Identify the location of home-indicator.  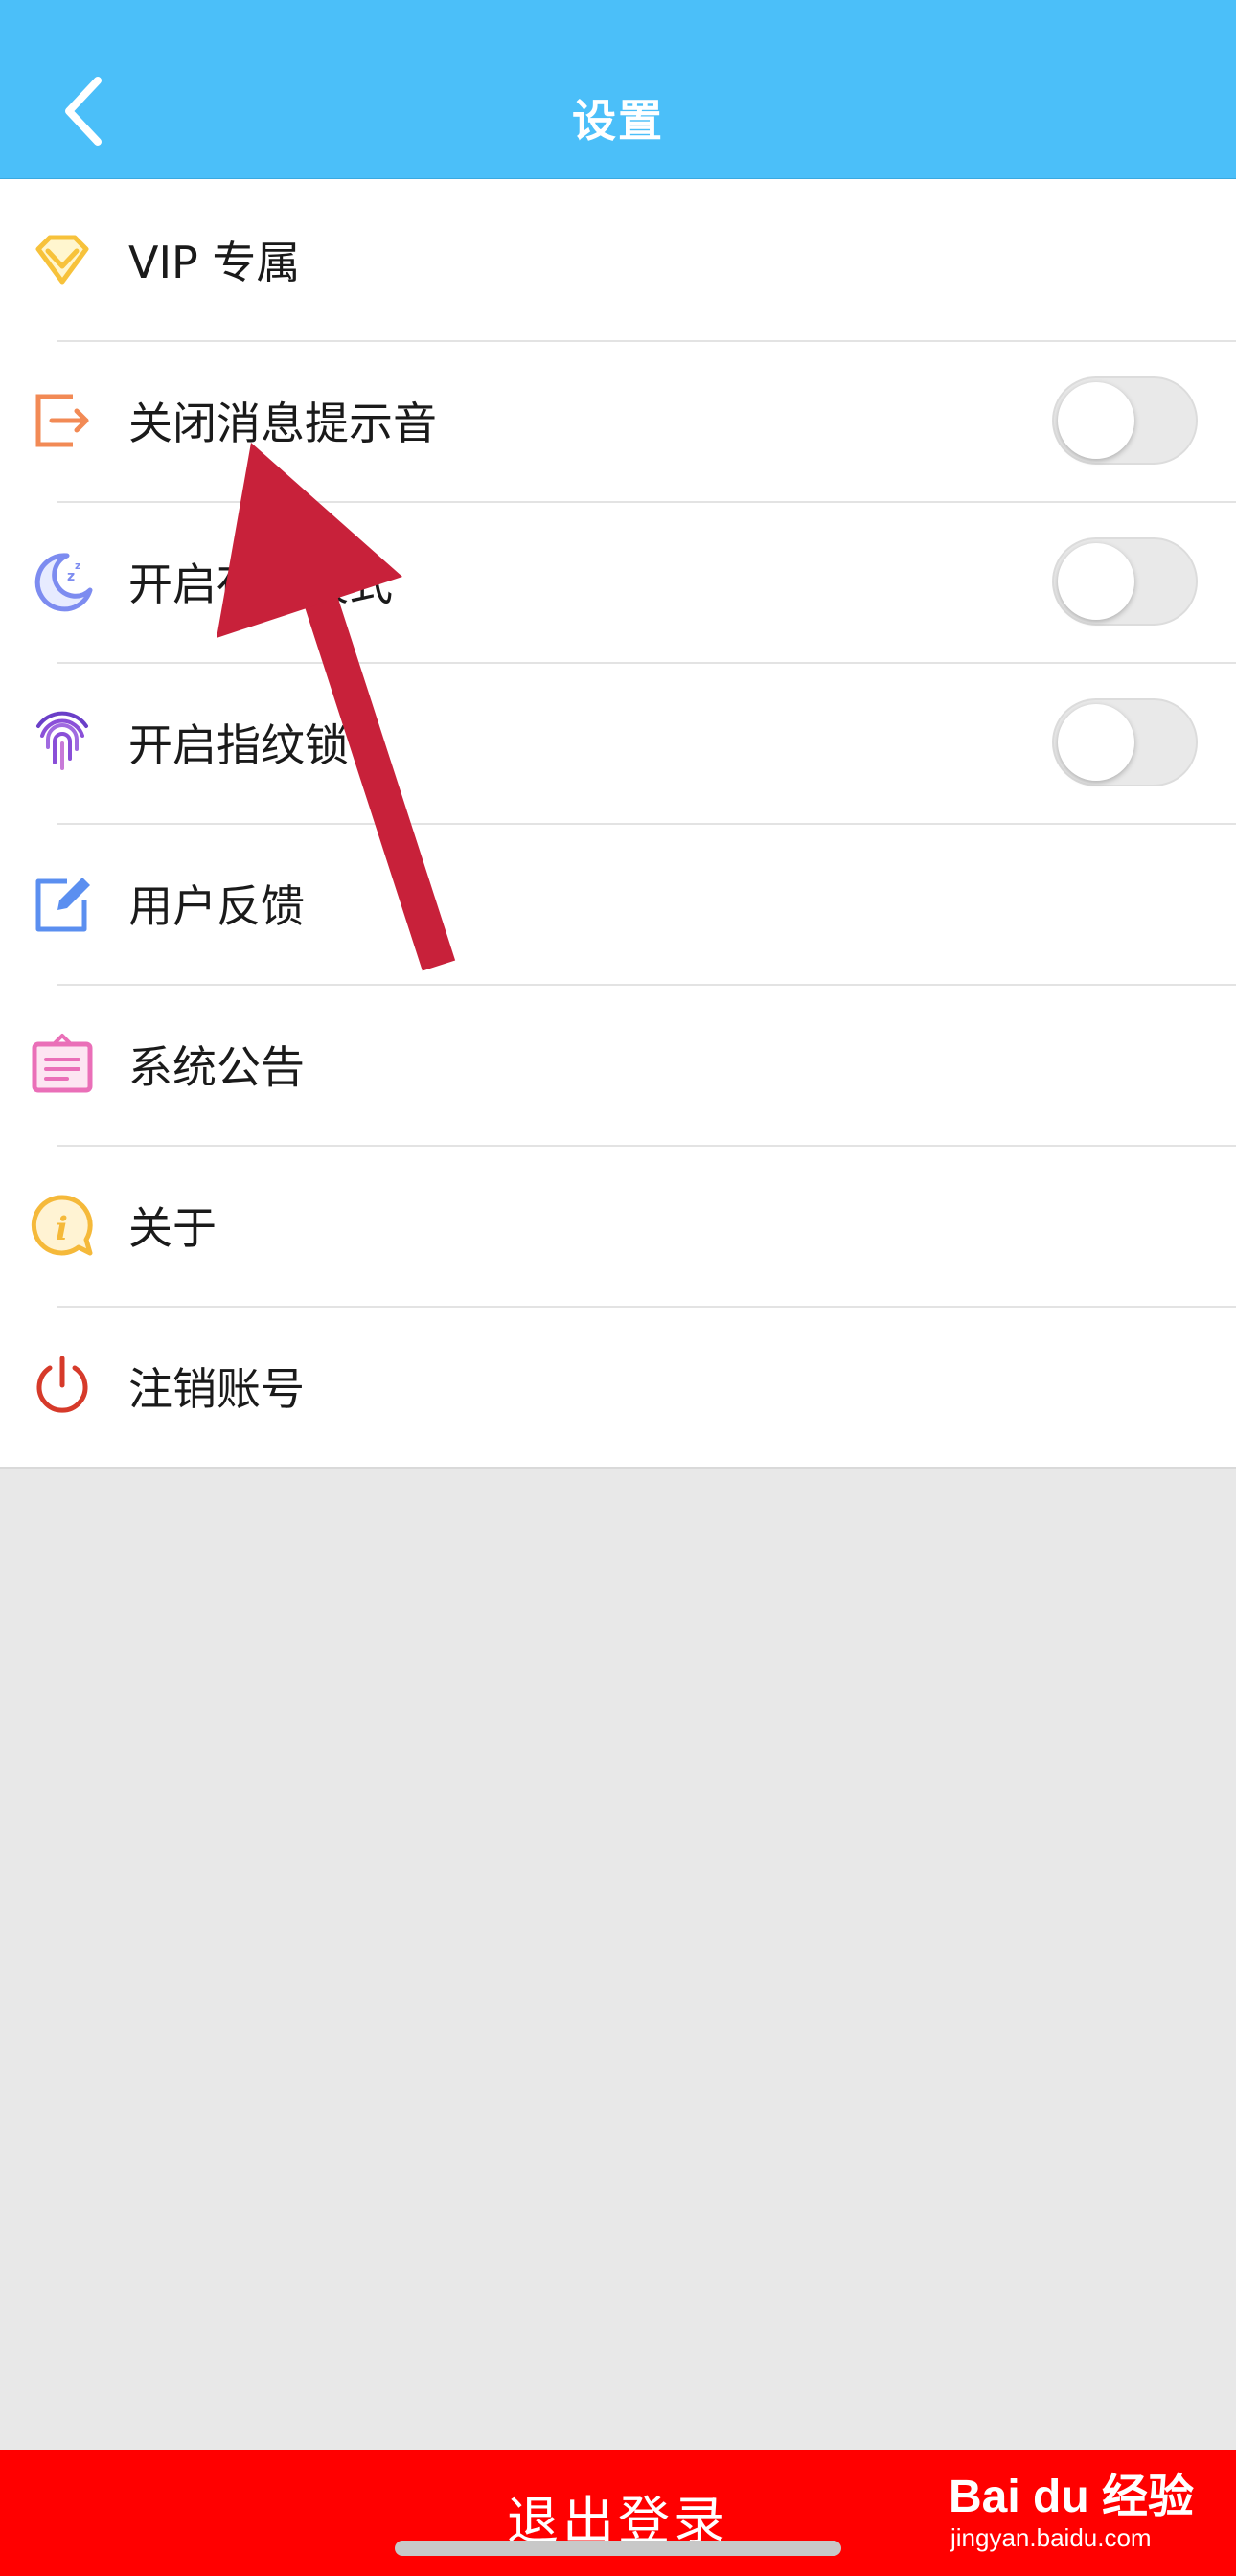
(618, 2549).